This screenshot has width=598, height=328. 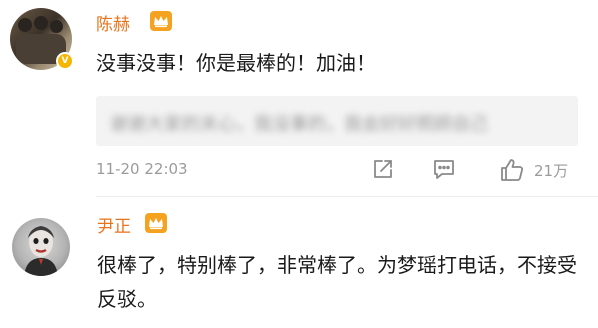 I want to click on avatar, so click(x=41, y=247).